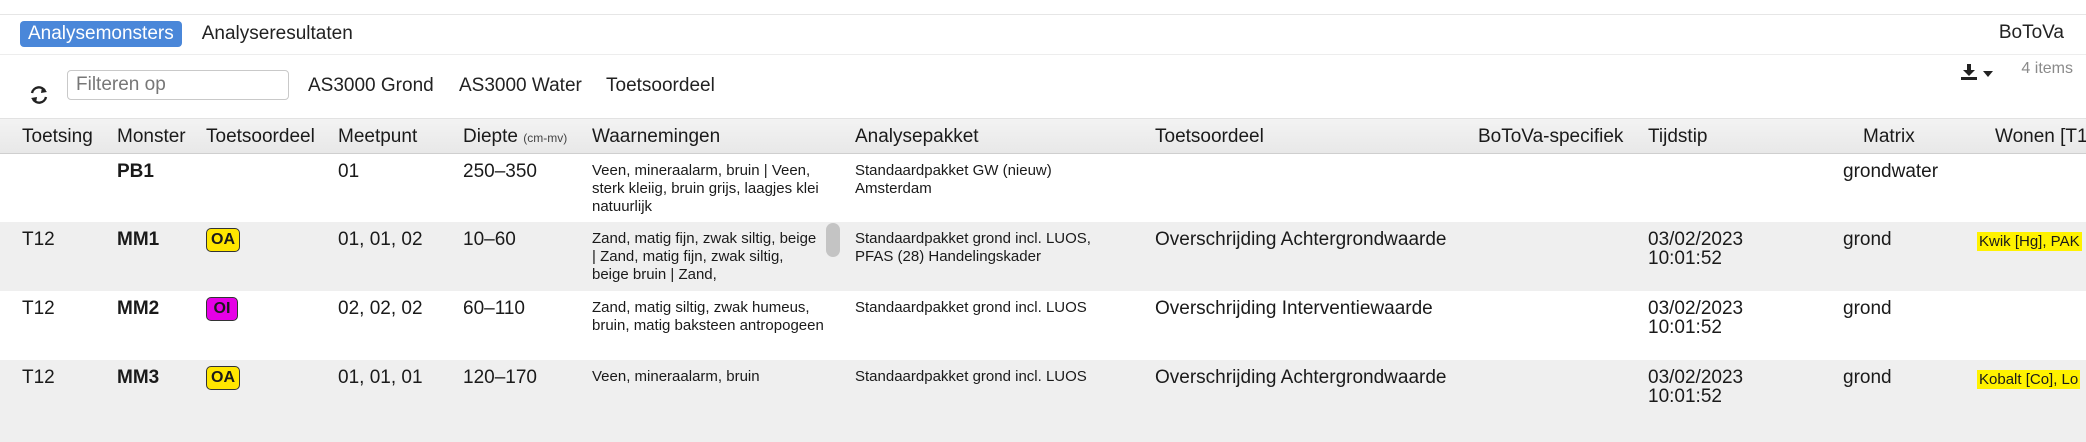 This screenshot has height=442, width=2086. I want to click on col-wonen: Wonen [T1, so click(2040, 137).